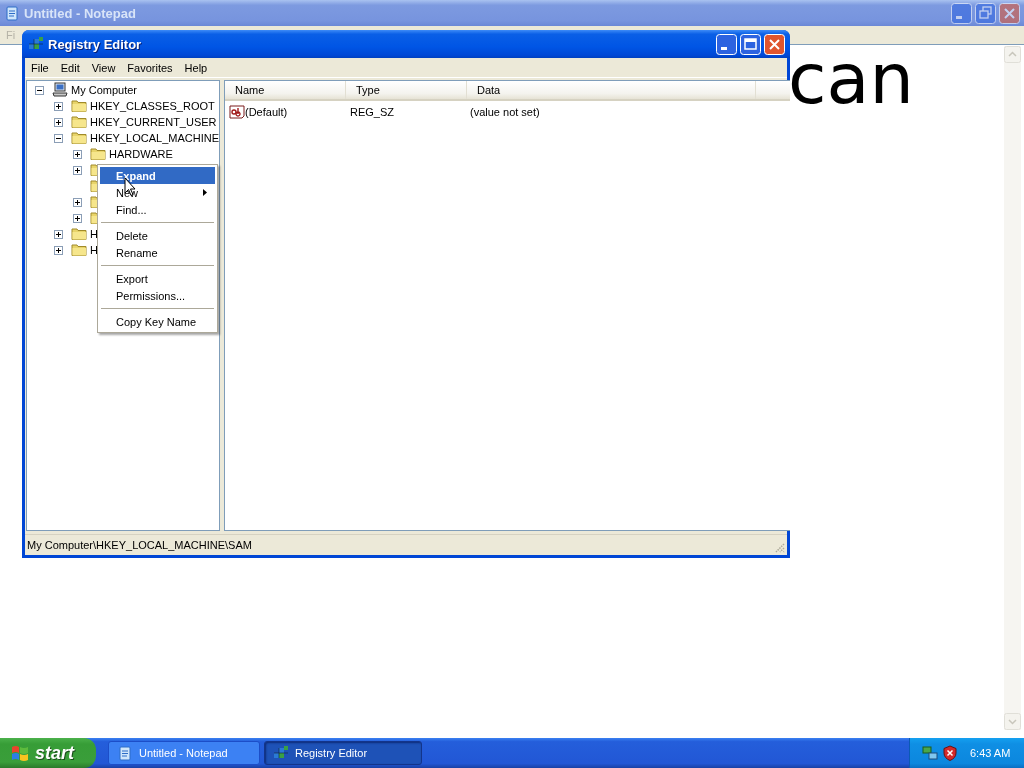 This screenshot has height=768, width=1024. Describe the element at coordinates (266, 112) in the screenshot. I see `table-cell: (Default)` at that location.